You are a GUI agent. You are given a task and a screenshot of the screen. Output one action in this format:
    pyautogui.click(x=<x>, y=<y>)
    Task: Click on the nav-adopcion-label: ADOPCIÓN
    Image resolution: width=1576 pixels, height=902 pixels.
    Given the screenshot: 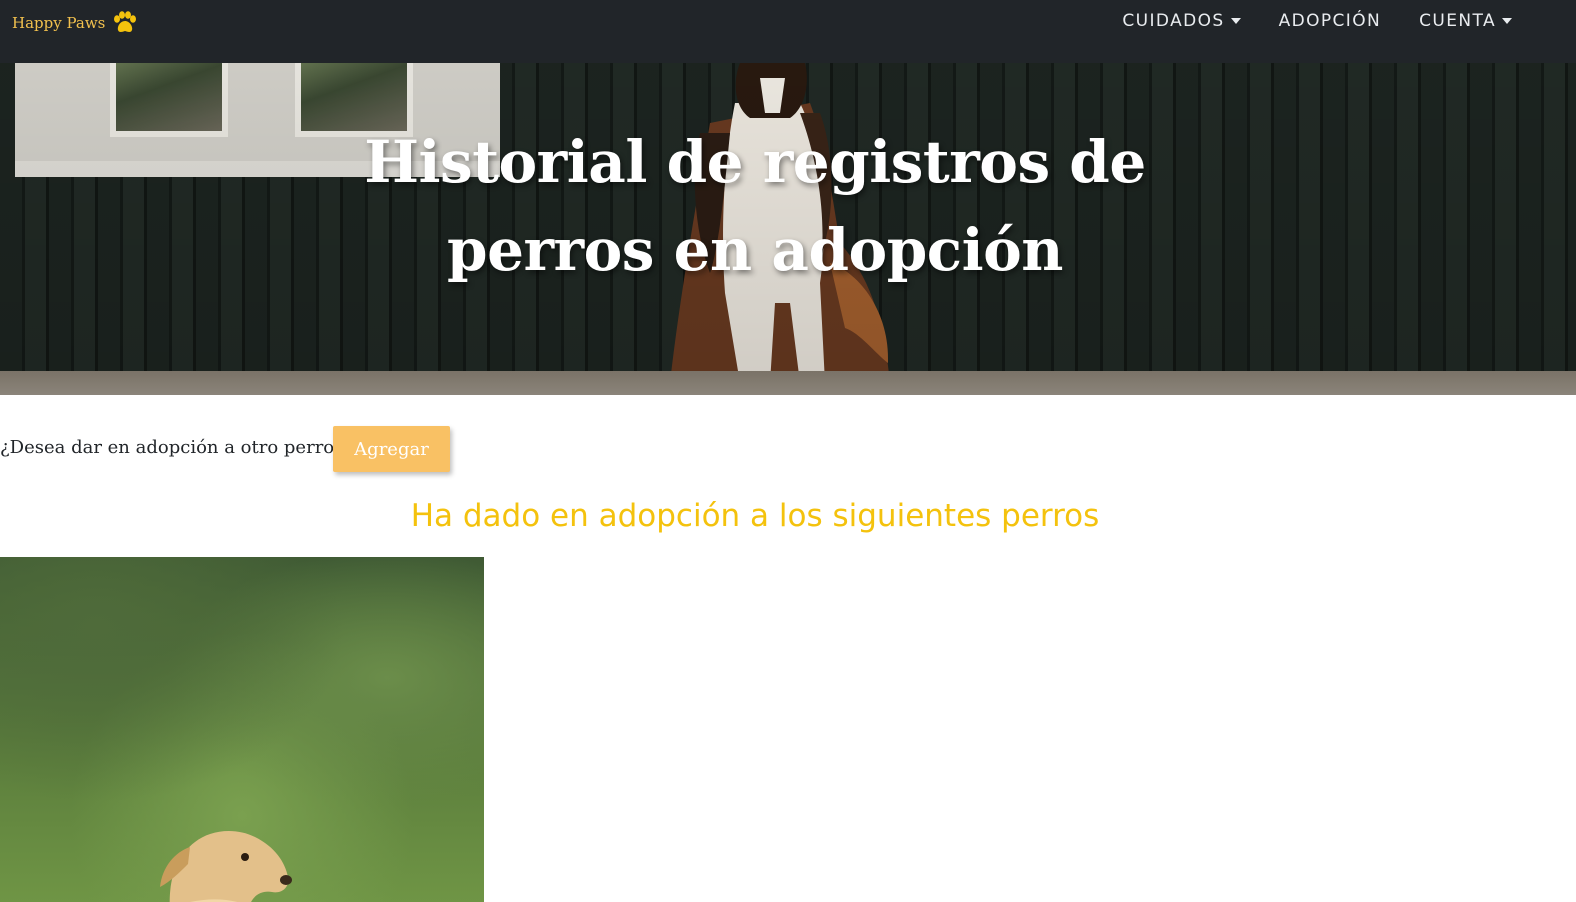 What is the action you would take?
    pyautogui.click(x=1330, y=21)
    